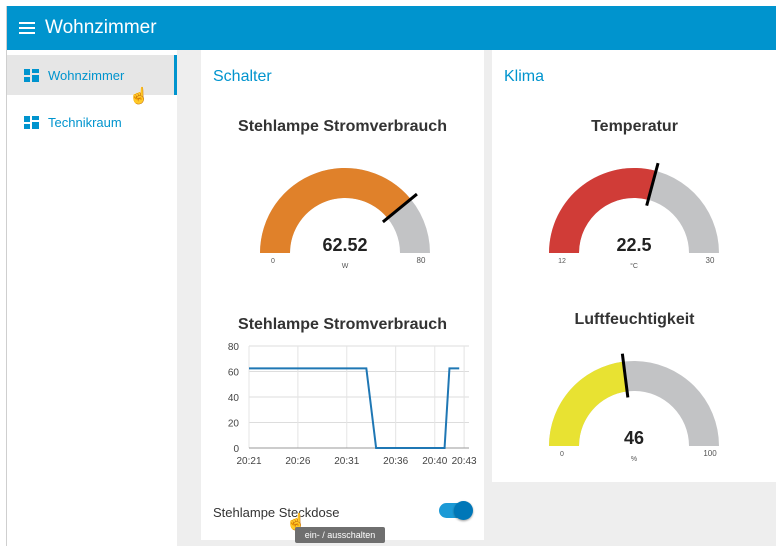  I want to click on gauge-value: 62.52, so click(344, 245).